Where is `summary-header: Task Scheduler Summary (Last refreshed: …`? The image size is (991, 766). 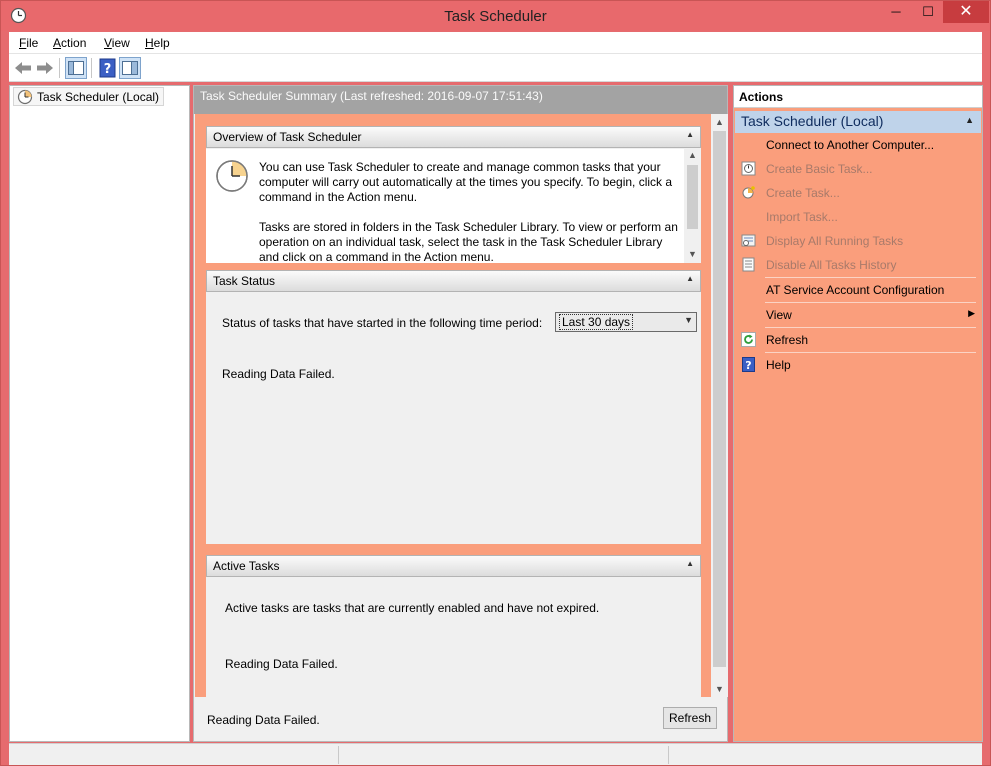
summary-header: Task Scheduler Summary (Last refreshed: … is located at coordinates (460, 100).